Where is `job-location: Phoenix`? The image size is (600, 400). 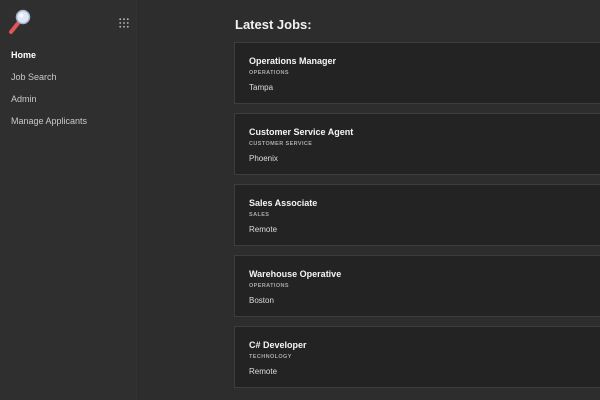
job-location: Phoenix is located at coordinates (263, 158).